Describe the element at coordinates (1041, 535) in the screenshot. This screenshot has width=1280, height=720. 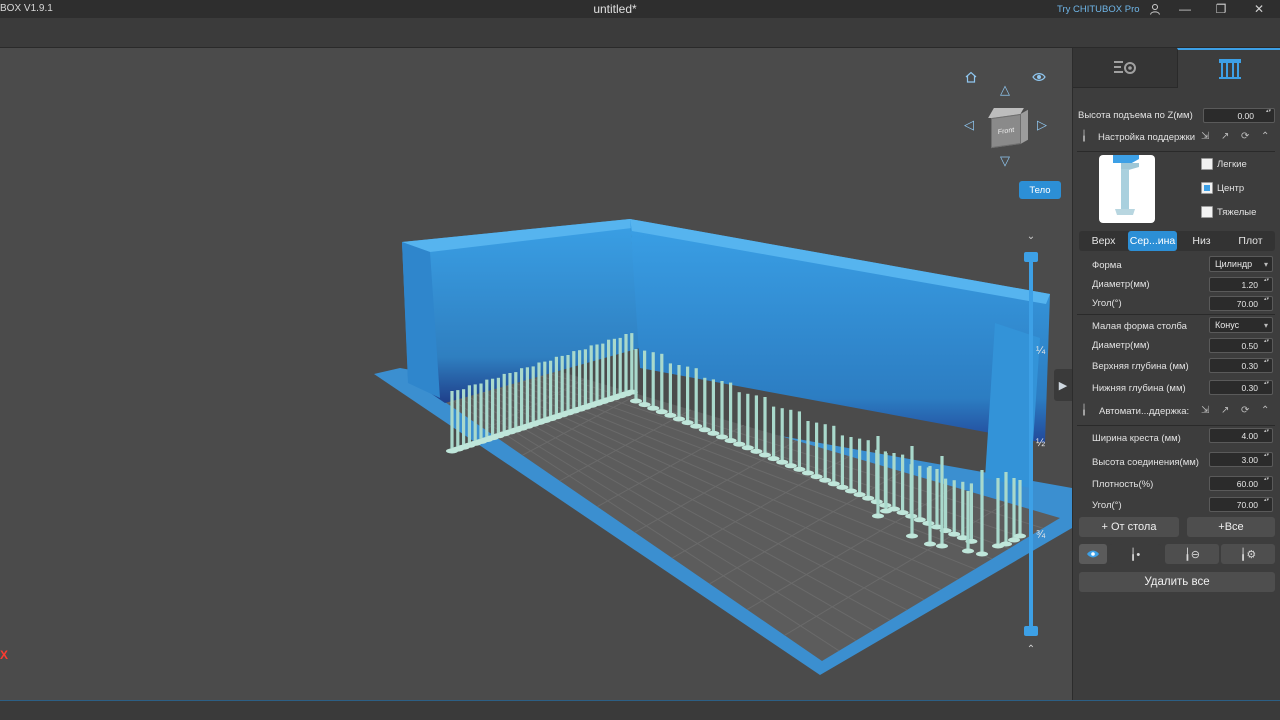
I see `slider-mark-three-quarters: ¾` at that location.